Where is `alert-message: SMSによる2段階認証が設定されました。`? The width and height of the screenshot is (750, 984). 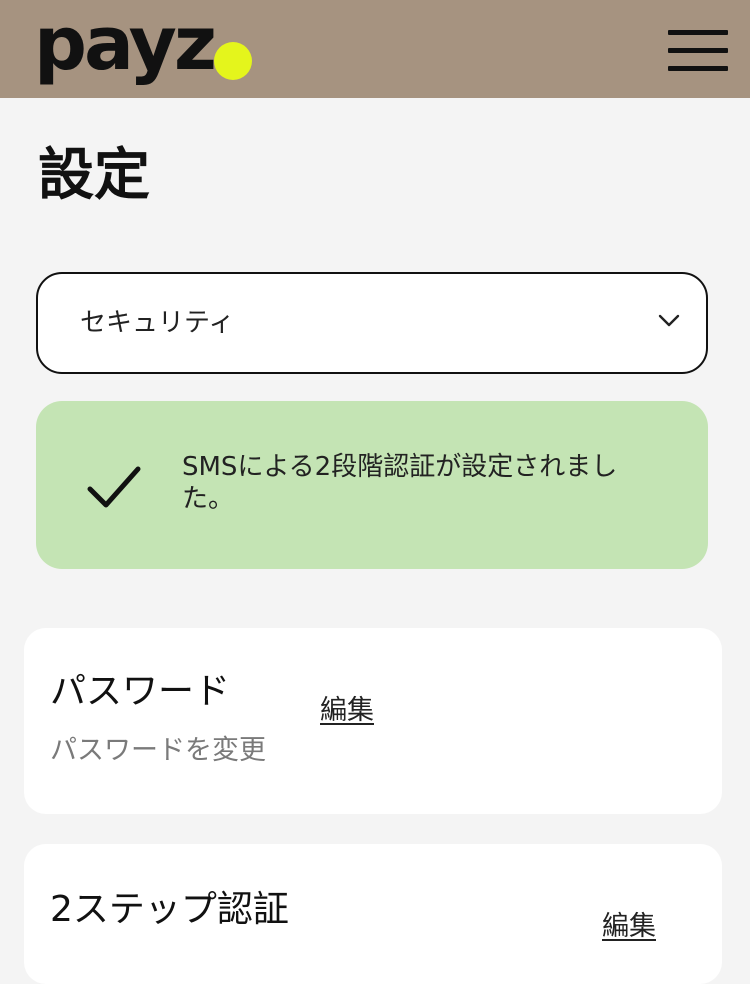
alert-message: SMSによる2段階認証が設定されました。 is located at coordinates (400, 483).